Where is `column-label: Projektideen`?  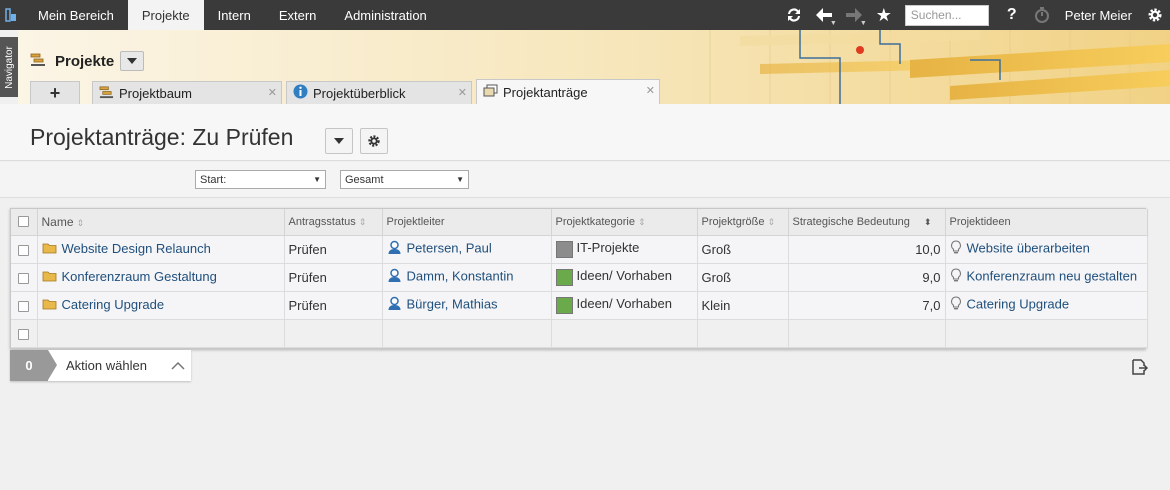 column-label: Projektideen is located at coordinates (980, 221).